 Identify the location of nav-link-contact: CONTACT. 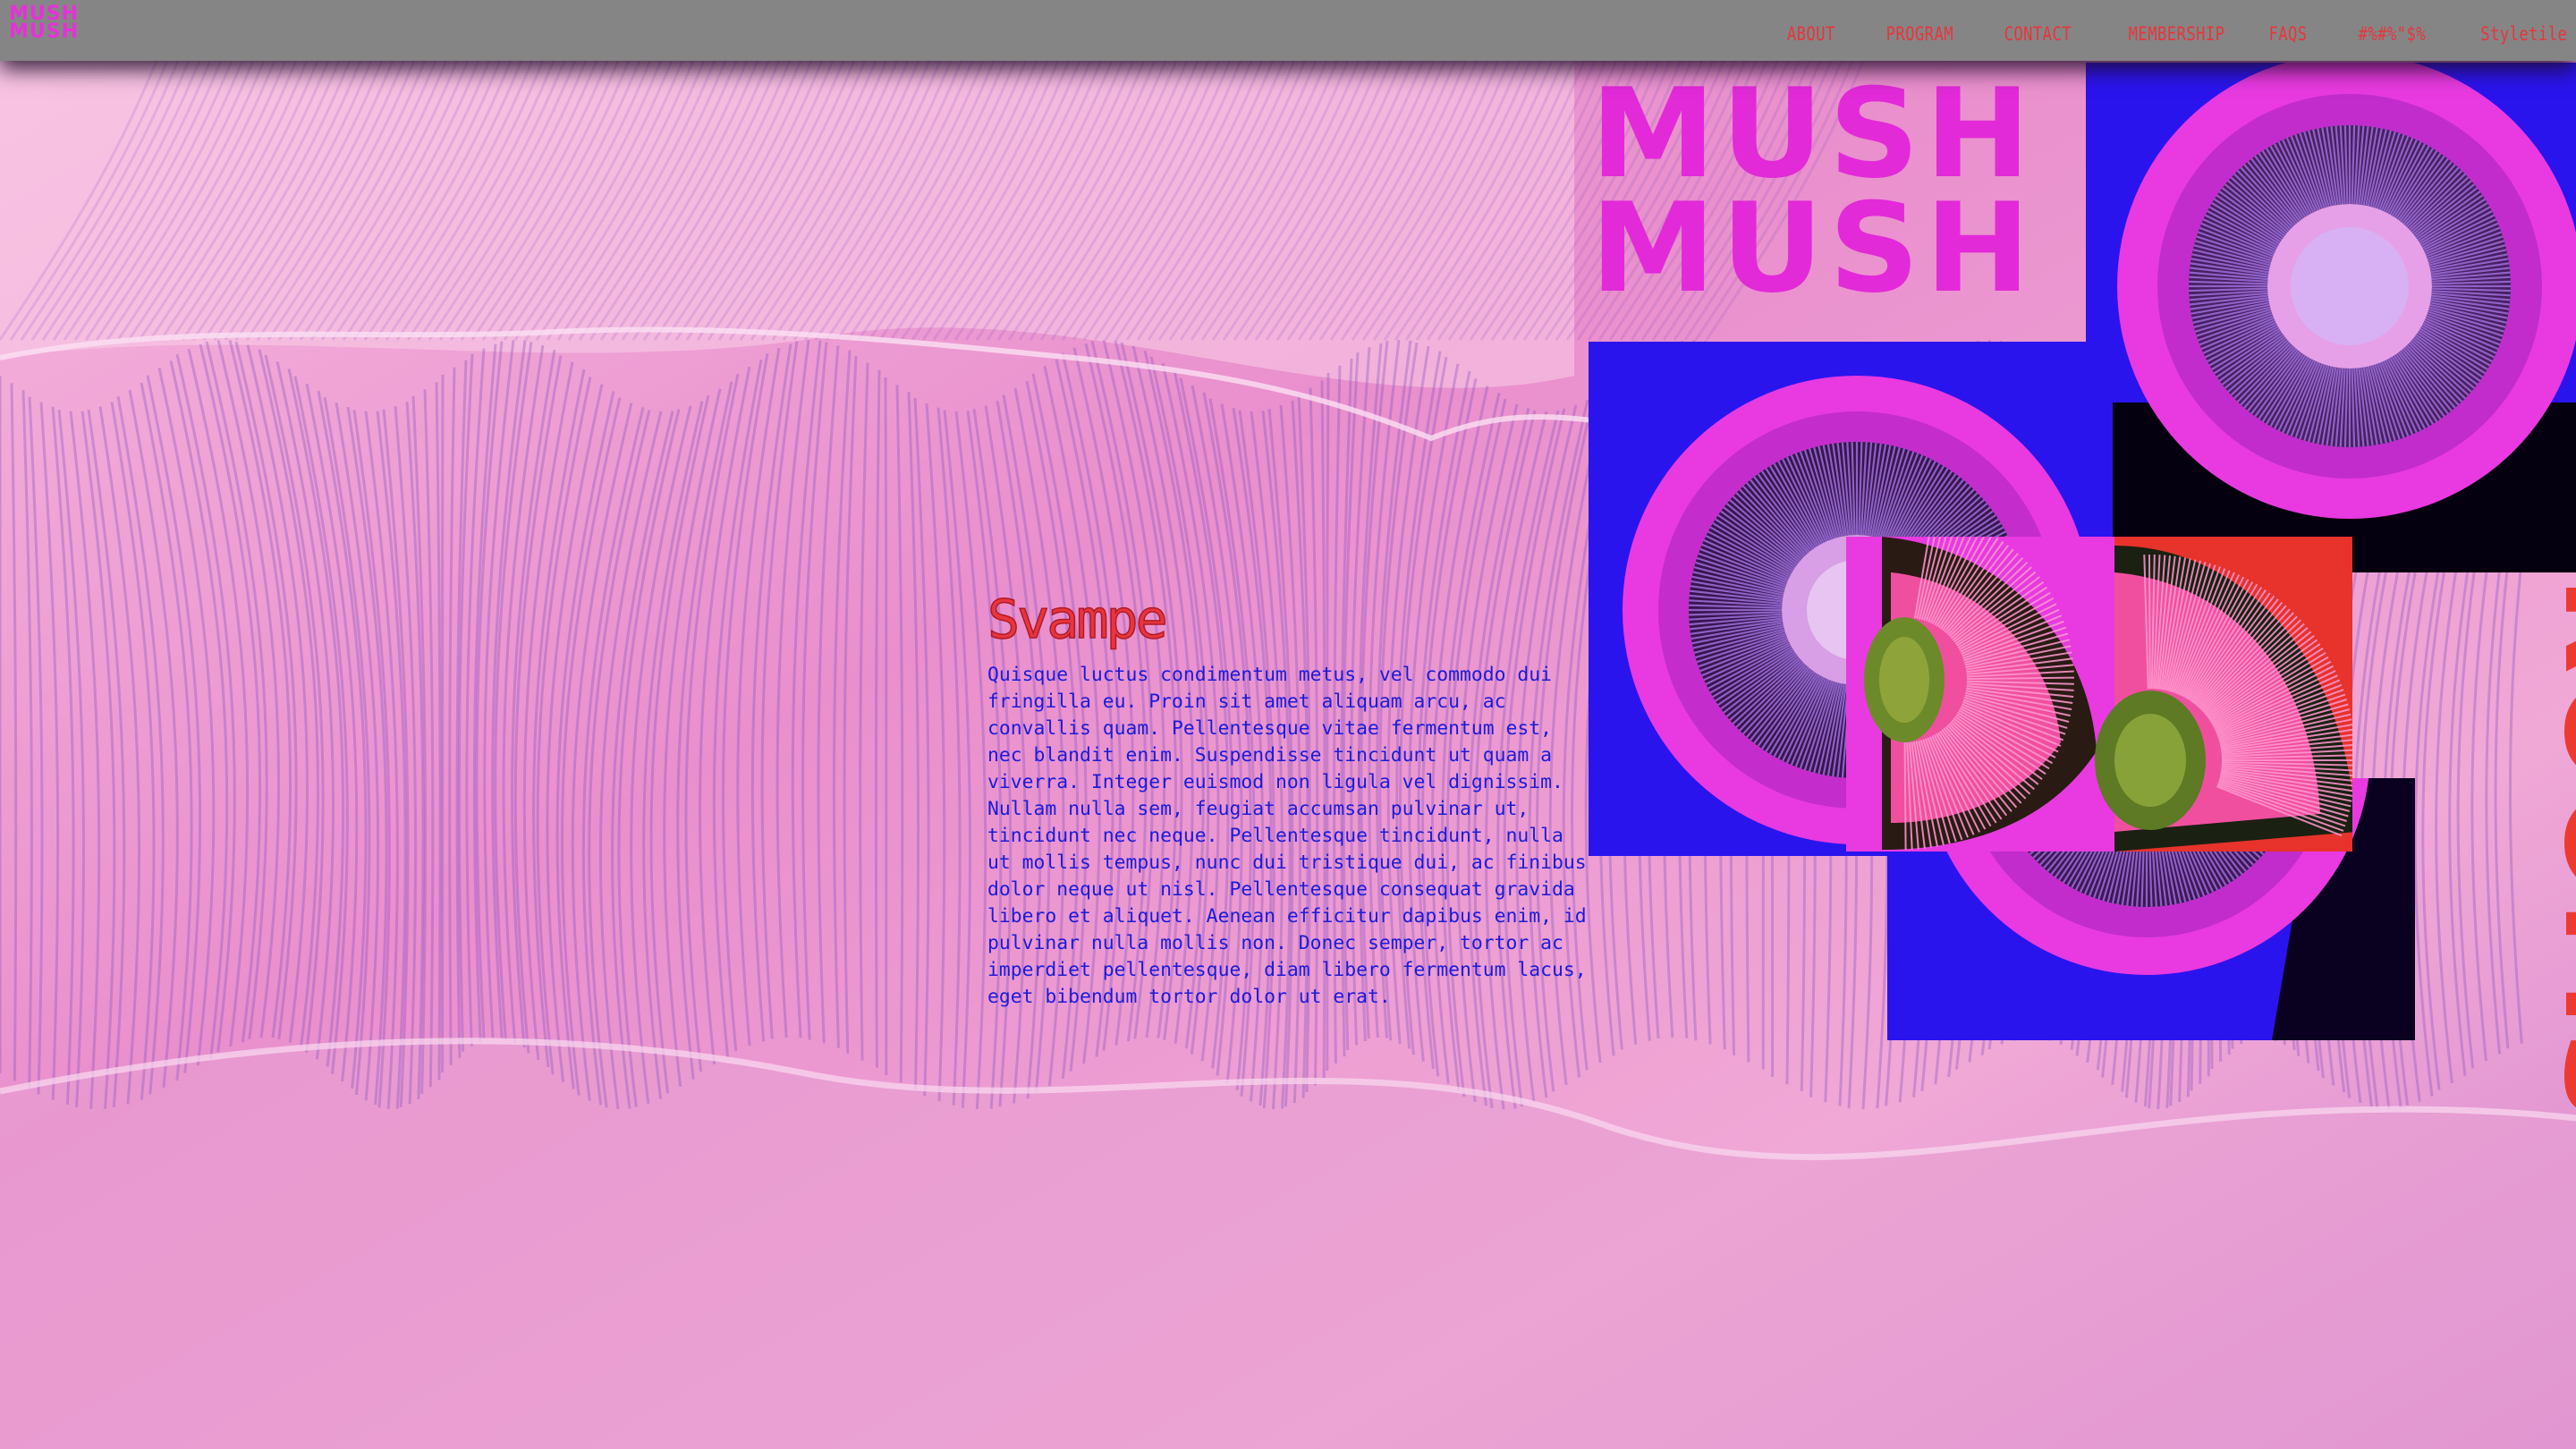
(2037, 34).